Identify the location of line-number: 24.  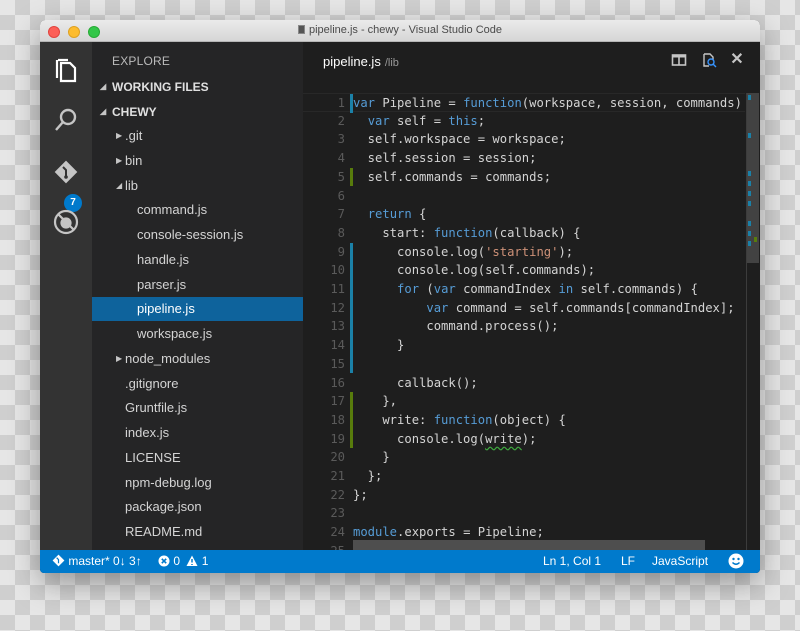
(337, 532).